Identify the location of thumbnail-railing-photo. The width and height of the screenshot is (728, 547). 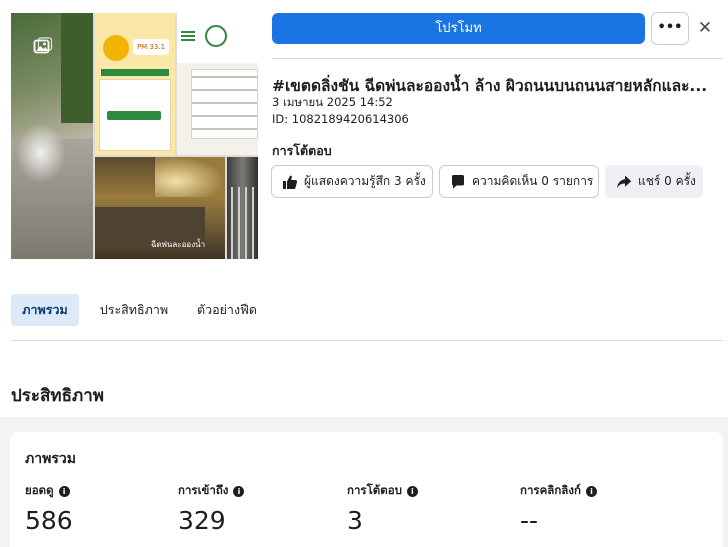
(242, 208).